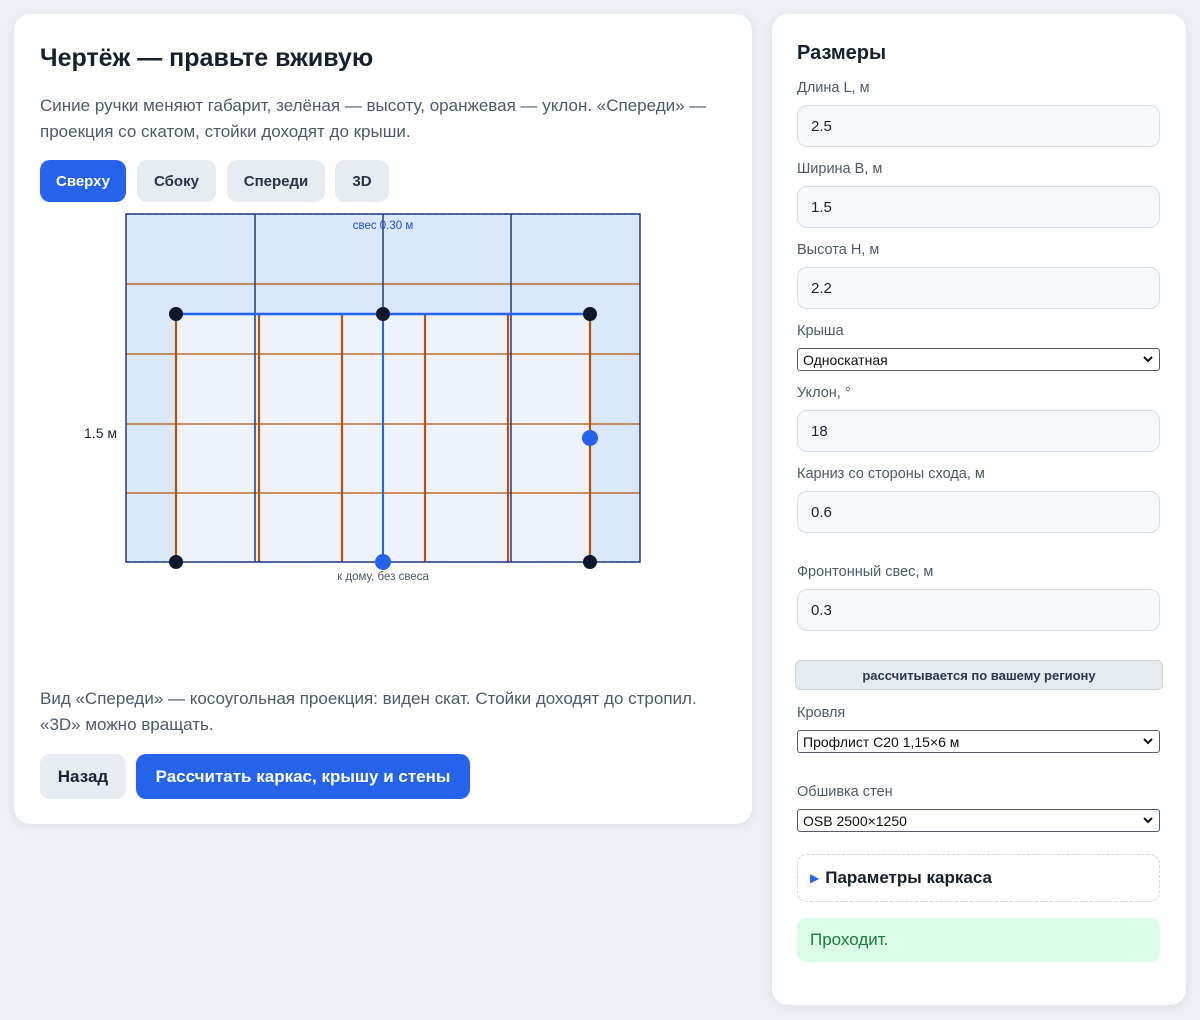 The width and height of the screenshot is (1200, 1020). I want to click on status-message: Проходит., so click(978, 940).